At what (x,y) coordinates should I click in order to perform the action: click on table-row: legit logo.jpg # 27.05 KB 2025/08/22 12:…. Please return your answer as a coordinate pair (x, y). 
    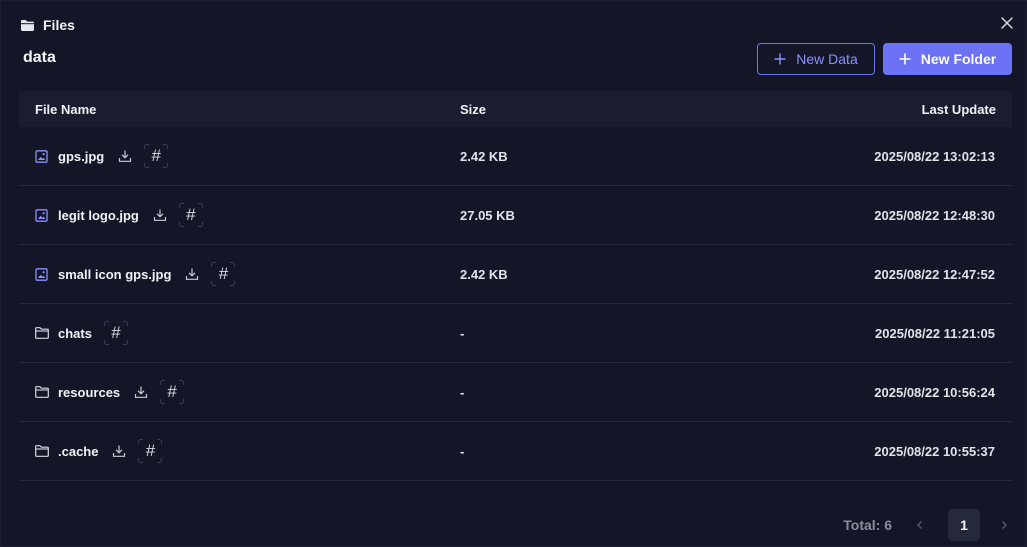
    Looking at the image, I should click on (515, 215).